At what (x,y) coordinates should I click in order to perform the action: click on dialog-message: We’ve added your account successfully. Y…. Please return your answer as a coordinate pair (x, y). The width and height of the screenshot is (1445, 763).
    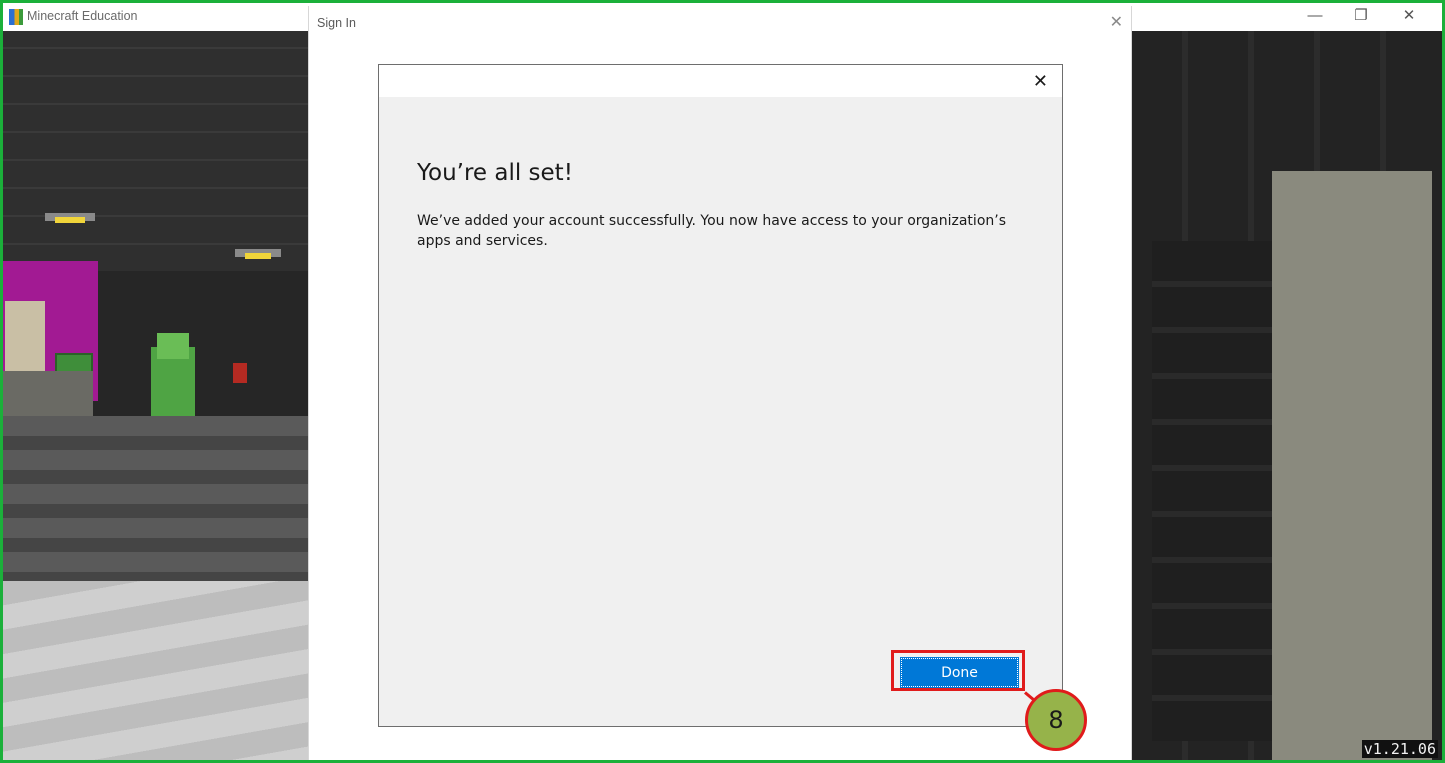
    Looking at the image, I should click on (711, 231).